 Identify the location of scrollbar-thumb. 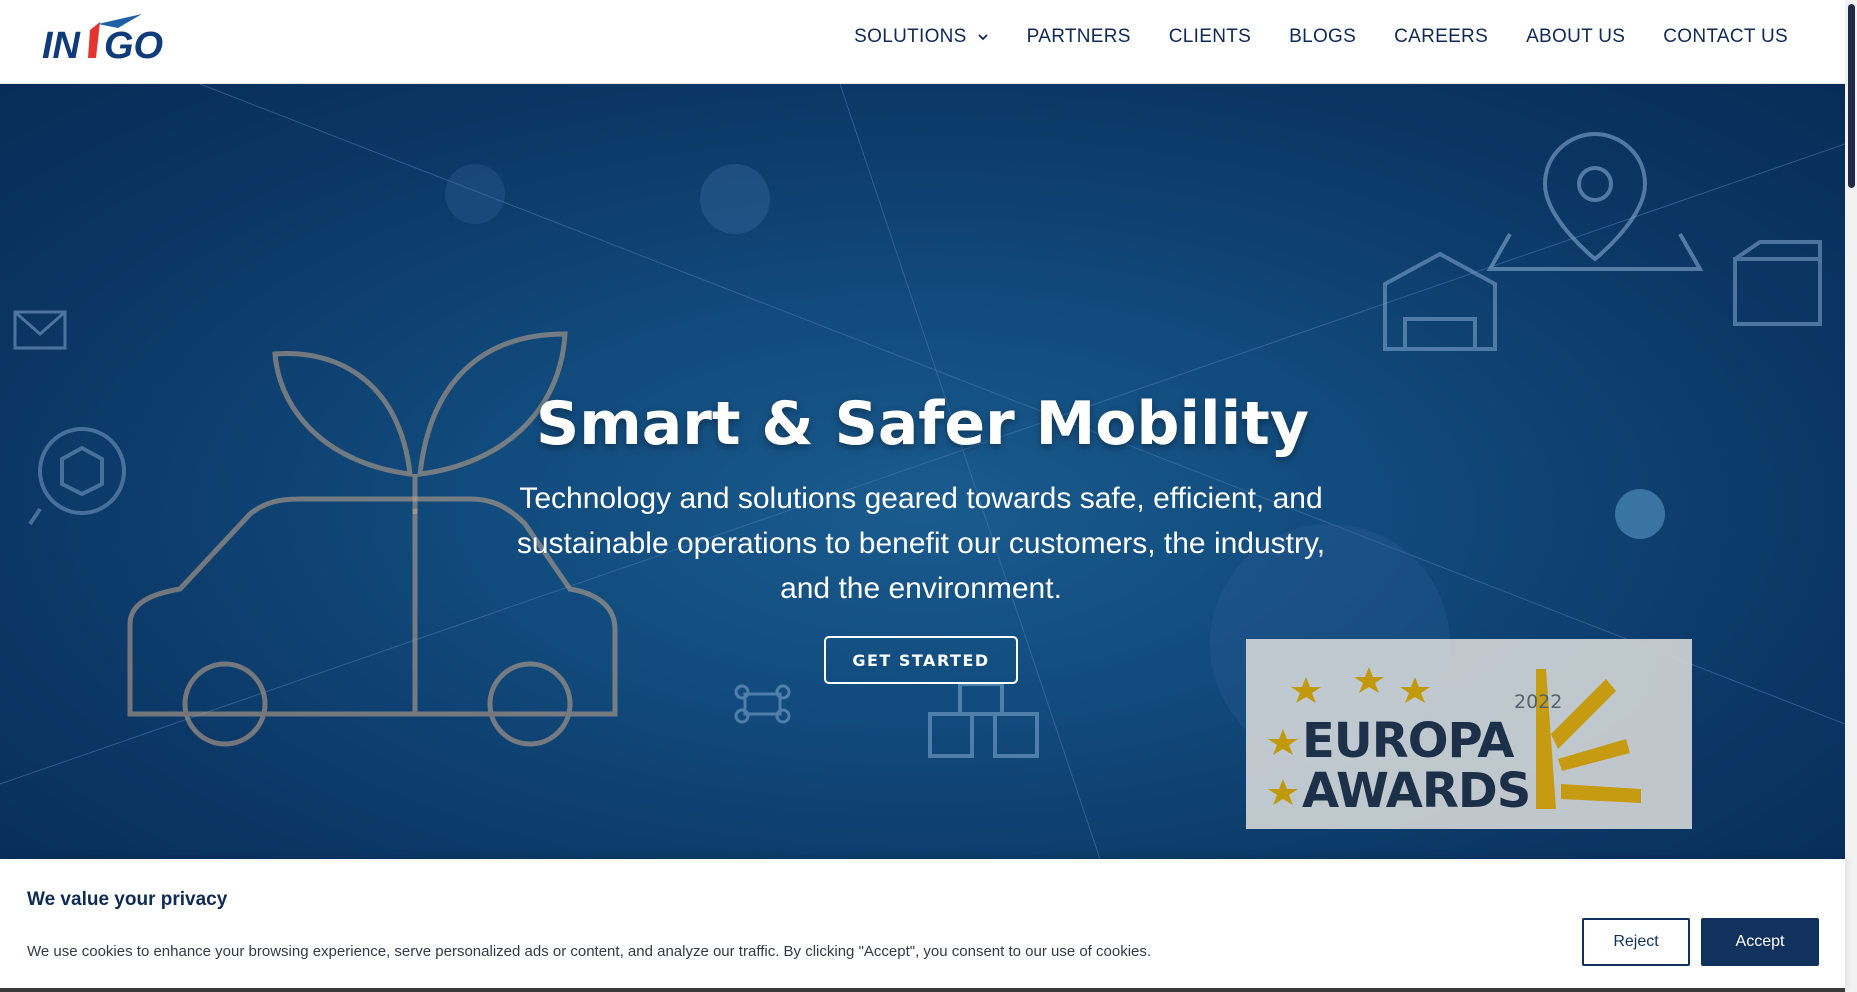
(1851, 96).